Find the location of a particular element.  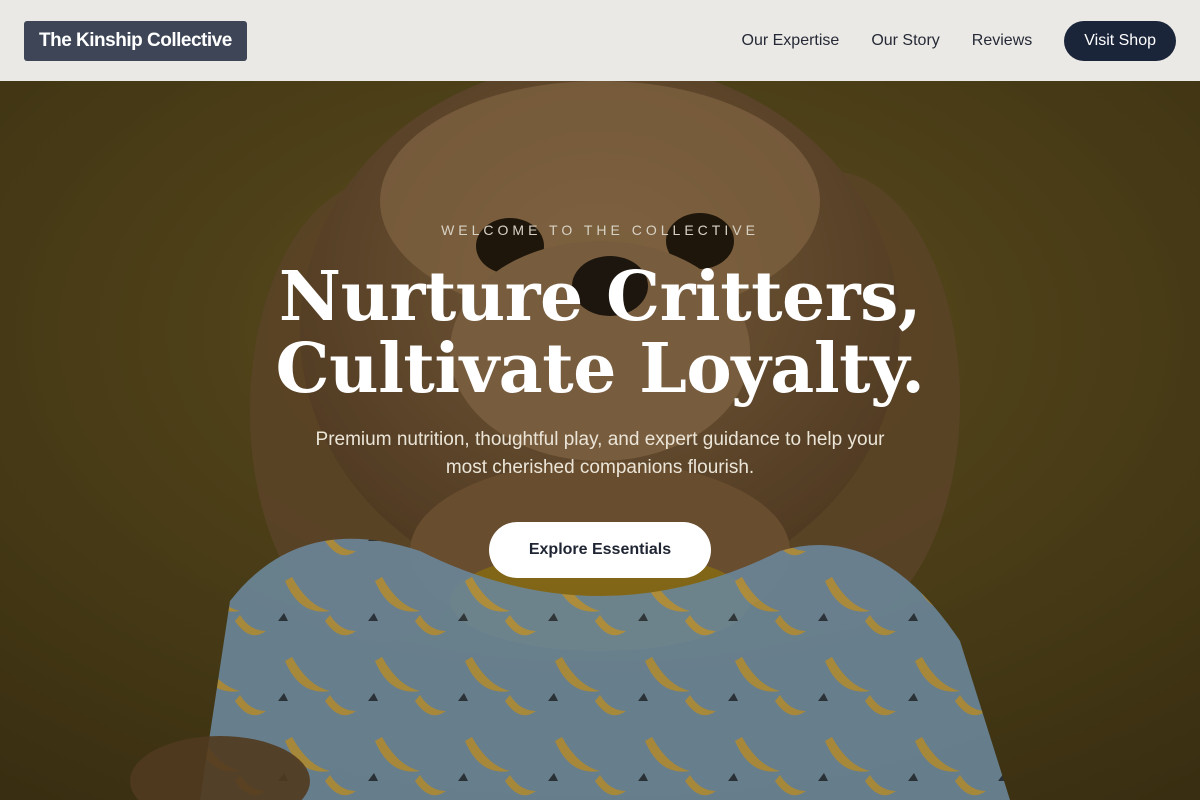

brand-logo: The Kinship Collective is located at coordinates (135, 40).